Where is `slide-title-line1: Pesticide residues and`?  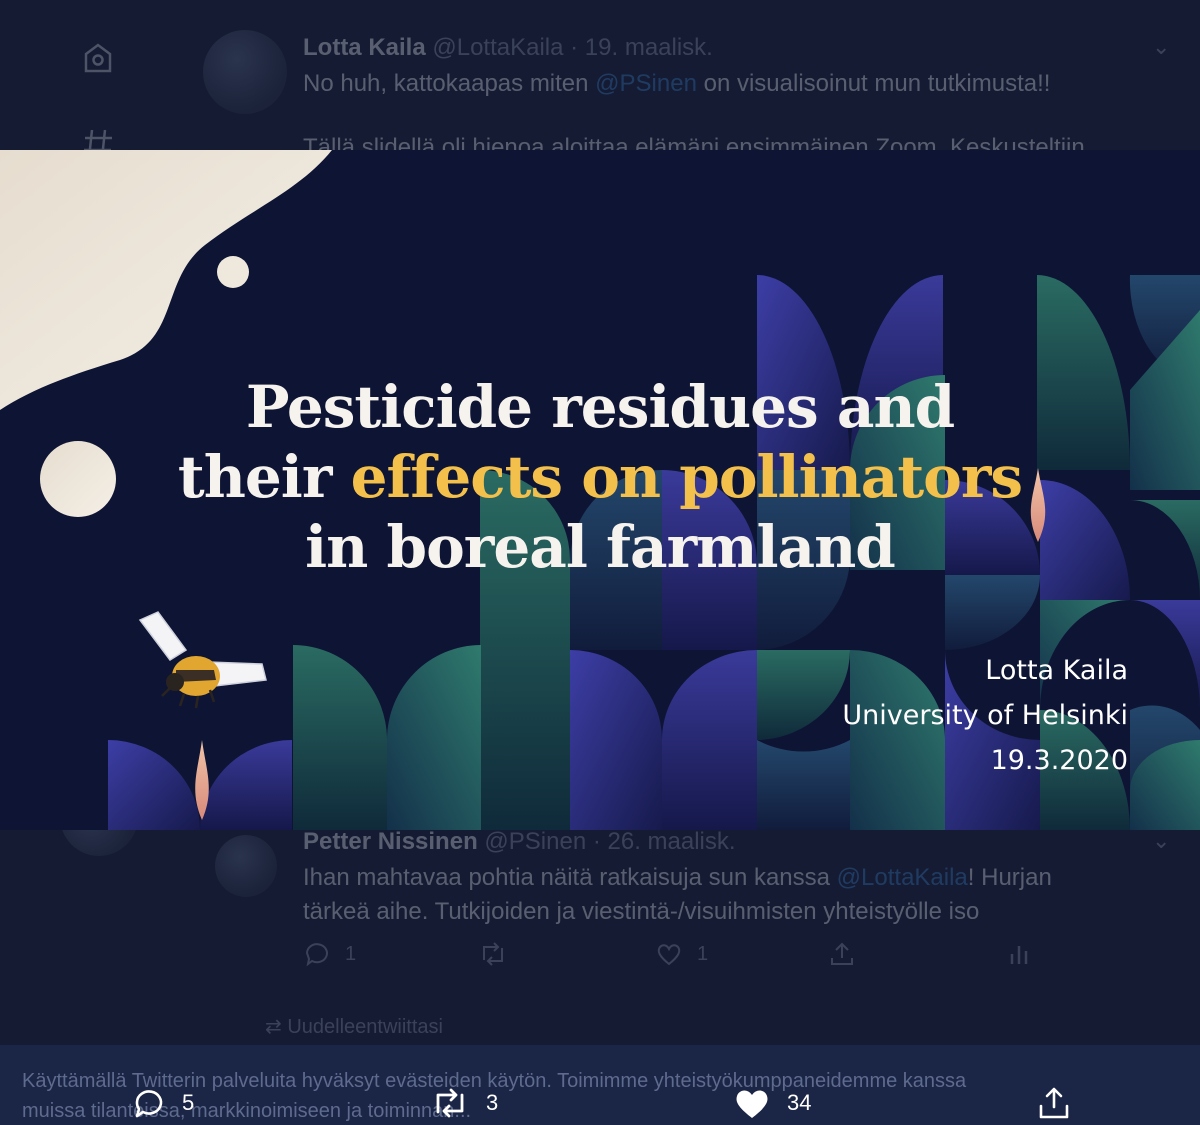 slide-title-line1: Pesticide residues and is located at coordinates (600, 407).